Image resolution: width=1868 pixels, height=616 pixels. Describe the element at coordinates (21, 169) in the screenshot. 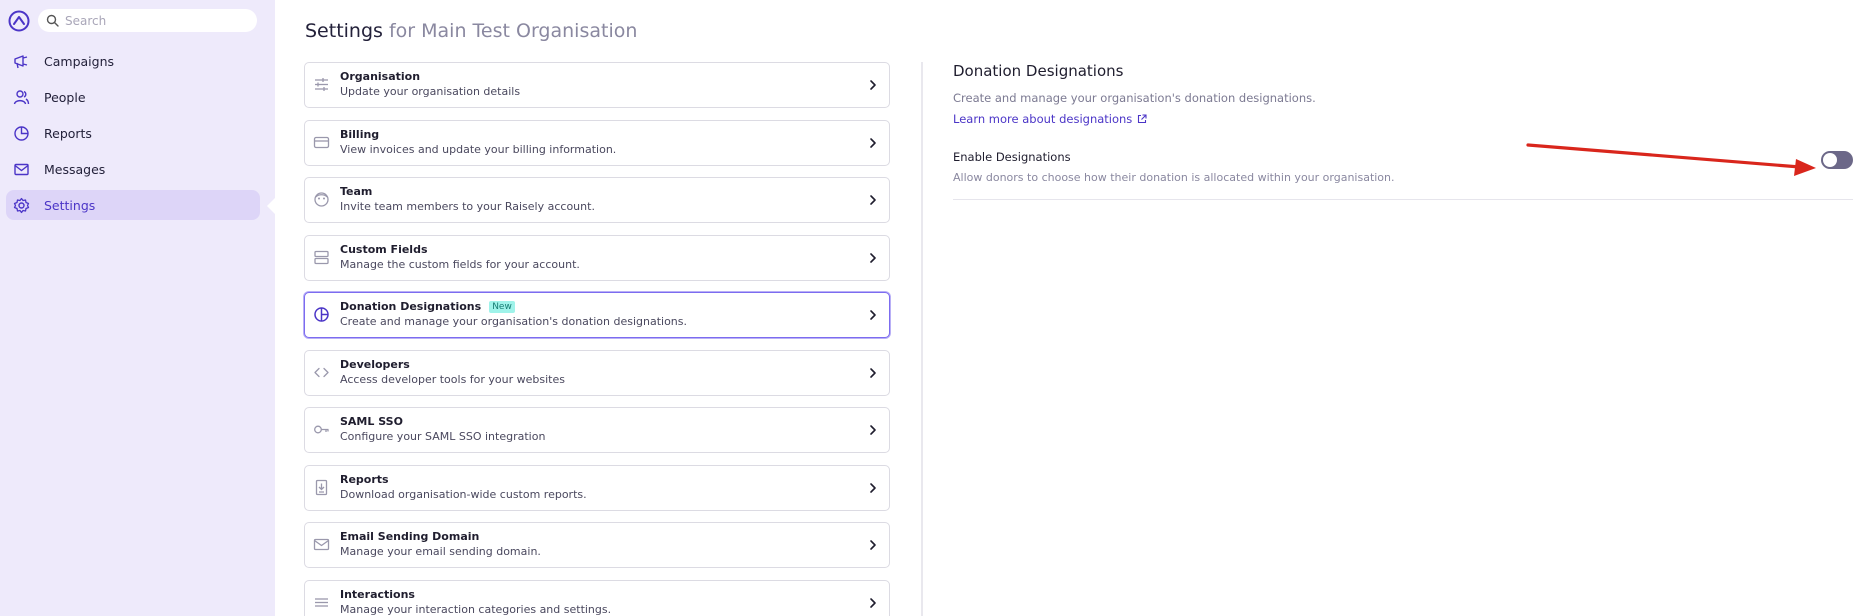

I see `mail-icon` at that location.